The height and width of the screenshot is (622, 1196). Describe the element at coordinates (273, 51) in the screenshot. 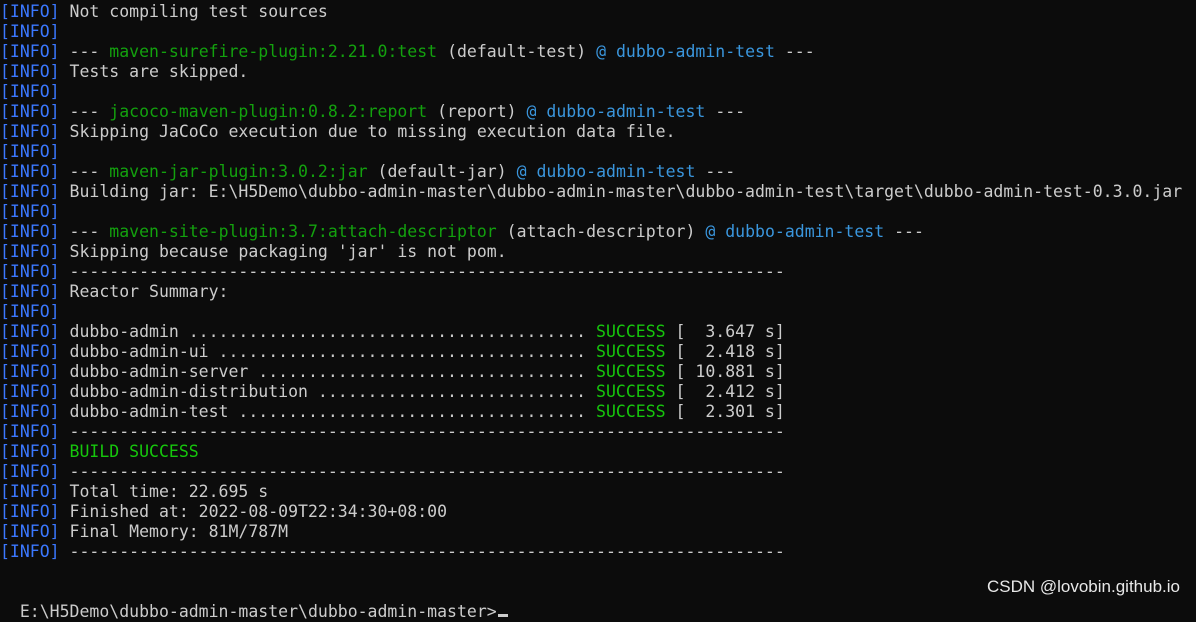

I see `plugin-goal: maven-surefire-plugin:2.21.0:test` at that location.